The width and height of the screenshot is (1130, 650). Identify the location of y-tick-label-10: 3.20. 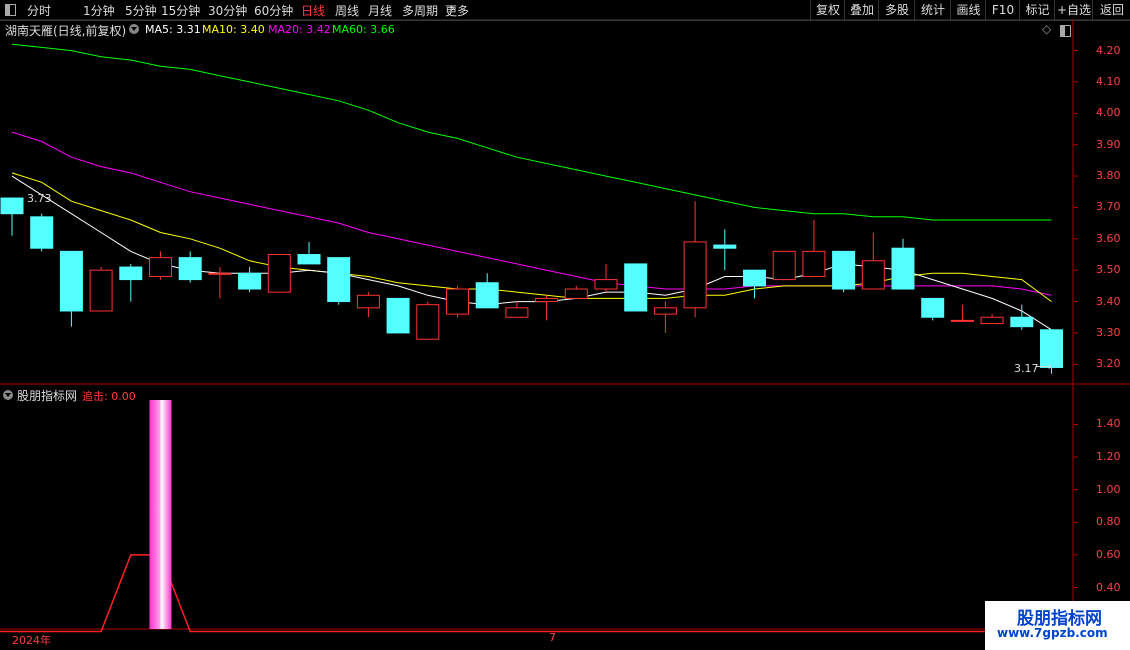
(1108, 364).